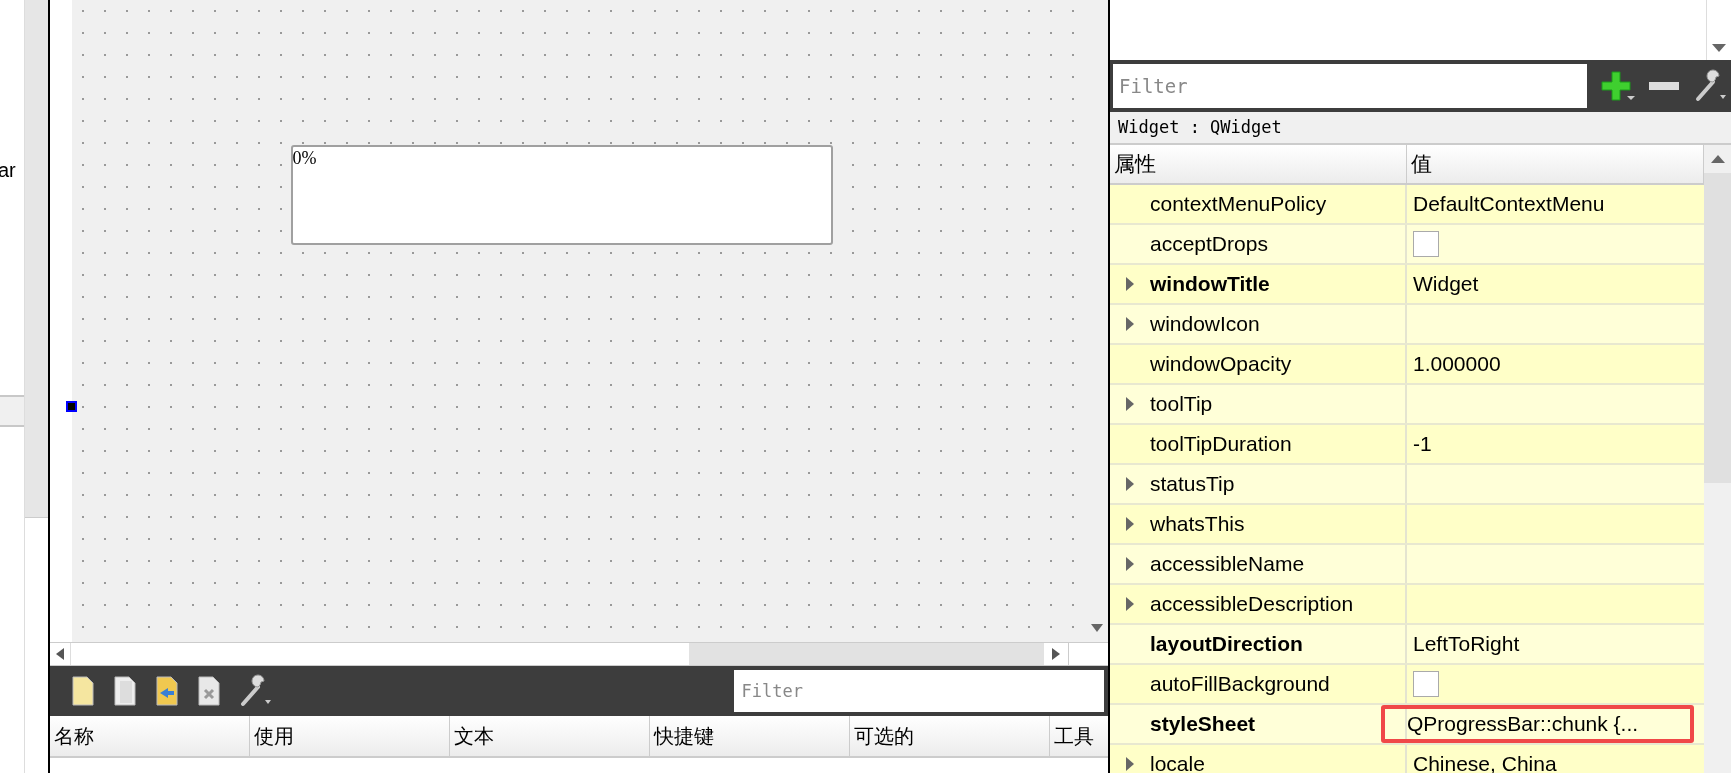 The image size is (1731, 773). What do you see at coordinates (1420, 128) in the screenshot?
I see `object-label: Widget : QWidget` at bounding box center [1420, 128].